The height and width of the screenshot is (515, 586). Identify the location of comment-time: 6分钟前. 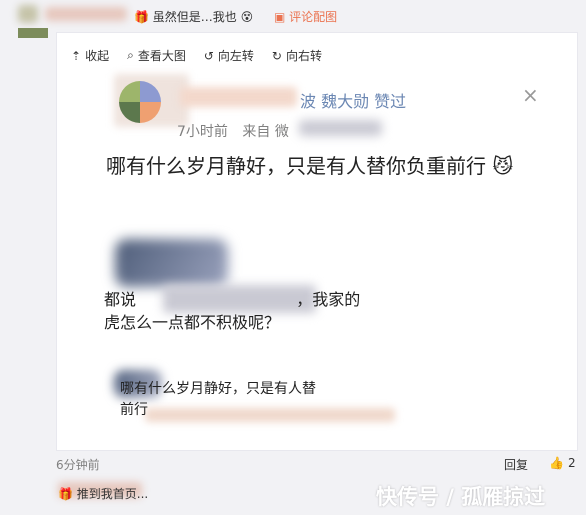
(78, 465).